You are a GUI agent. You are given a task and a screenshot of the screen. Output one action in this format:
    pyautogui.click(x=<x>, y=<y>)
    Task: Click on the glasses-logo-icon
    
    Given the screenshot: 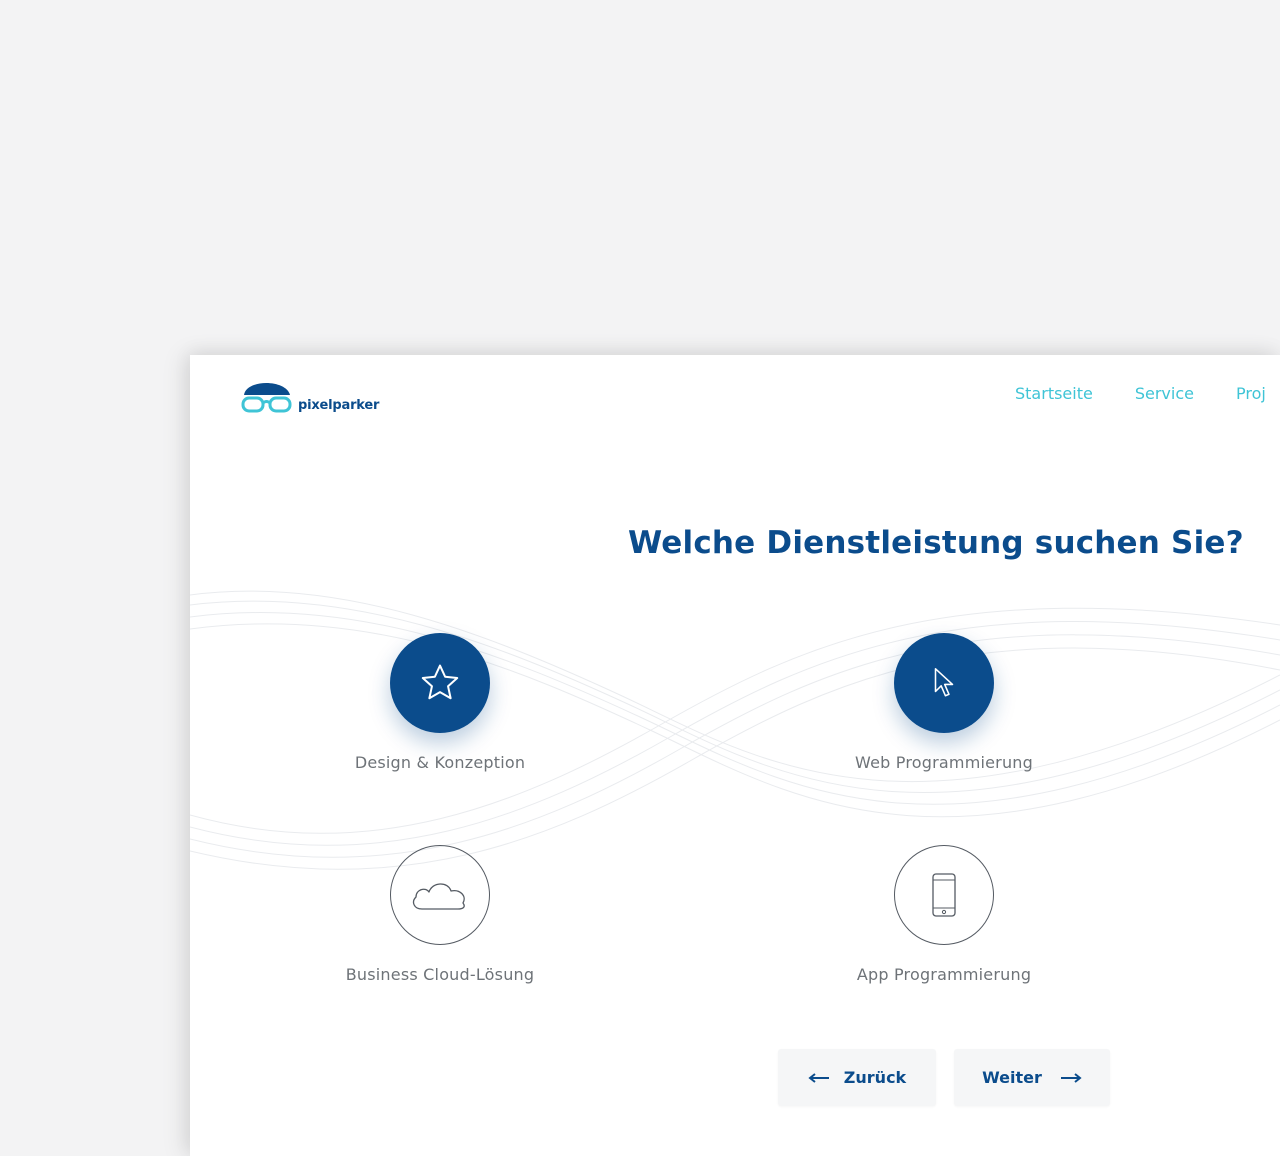 What is the action you would take?
    pyautogui.click(x=266, y=398)
    